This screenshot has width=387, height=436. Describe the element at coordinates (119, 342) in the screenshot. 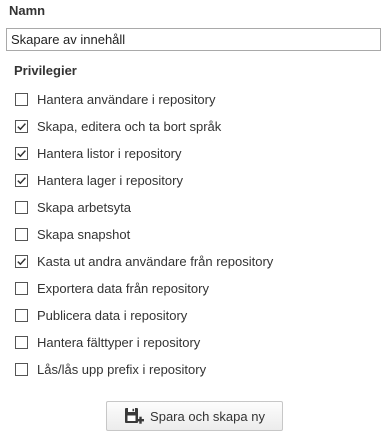

I see `privilege-label: Hantera fälttyper i repository` at that location.